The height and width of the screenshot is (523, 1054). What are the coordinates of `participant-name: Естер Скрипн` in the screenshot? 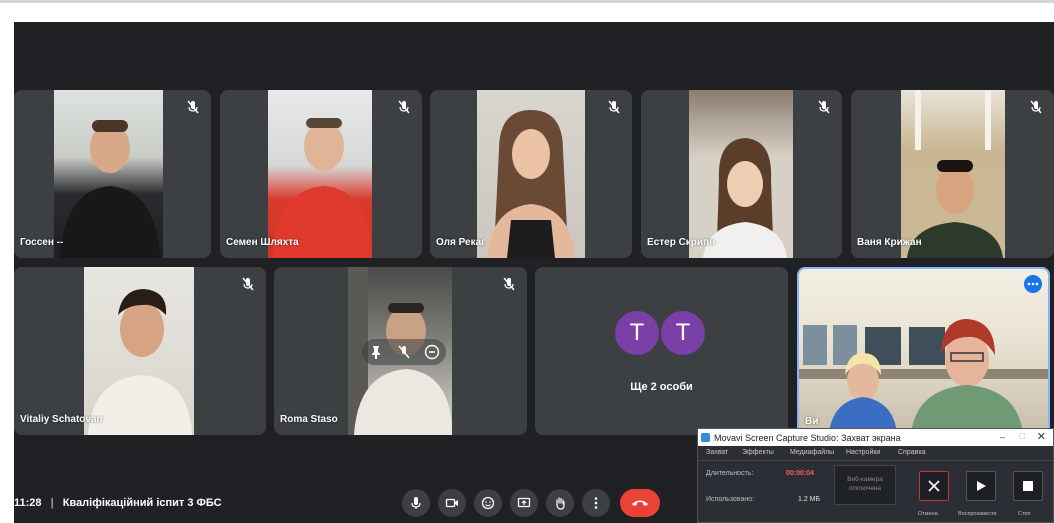 It's located at (681, 242).